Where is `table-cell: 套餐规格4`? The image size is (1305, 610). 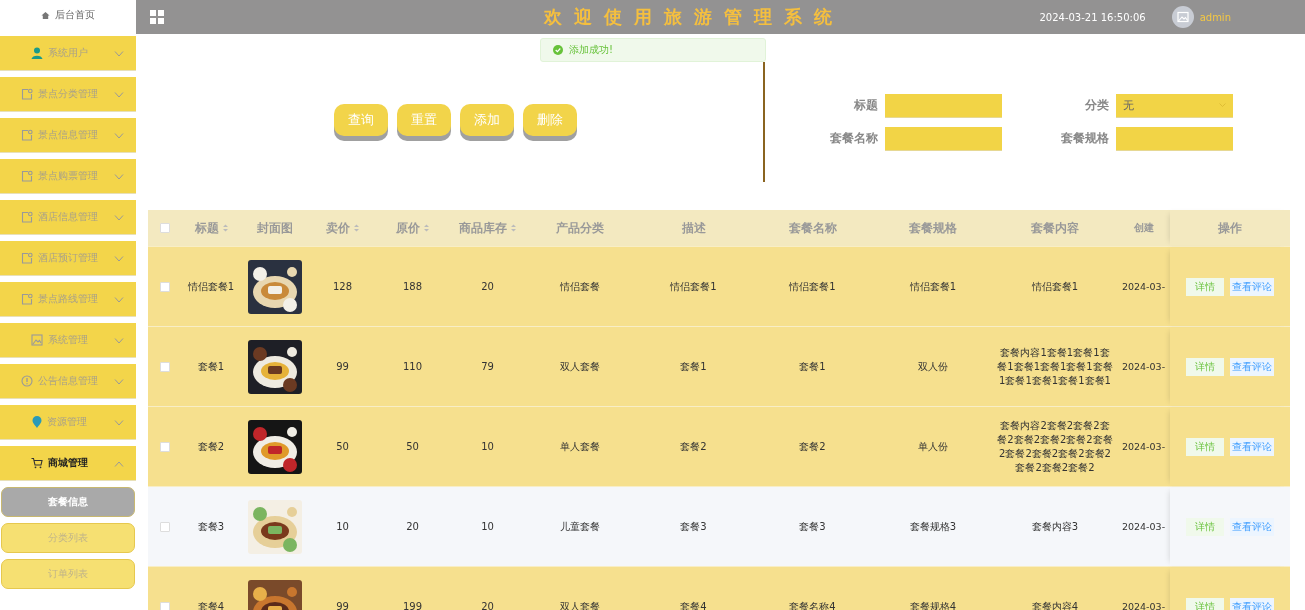
table-cell: 套餐规格4 is located at coordinates (933, 604).